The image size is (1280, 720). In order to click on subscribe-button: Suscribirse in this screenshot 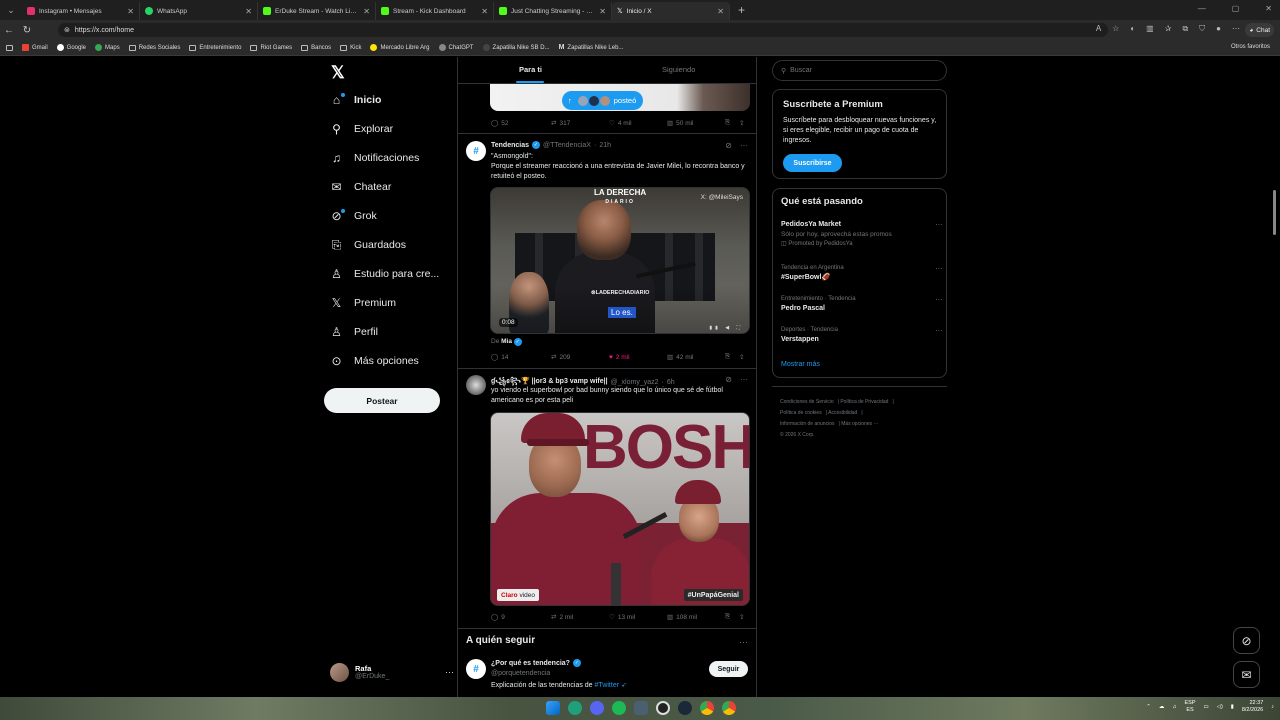, I will do `click(812, 163)`.